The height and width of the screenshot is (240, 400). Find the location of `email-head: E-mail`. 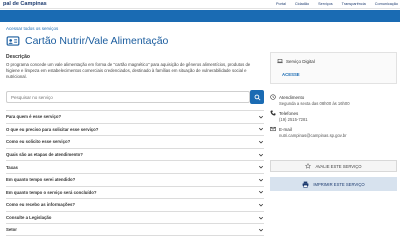

email-head: E-mail is located at coordinates (333, 129).